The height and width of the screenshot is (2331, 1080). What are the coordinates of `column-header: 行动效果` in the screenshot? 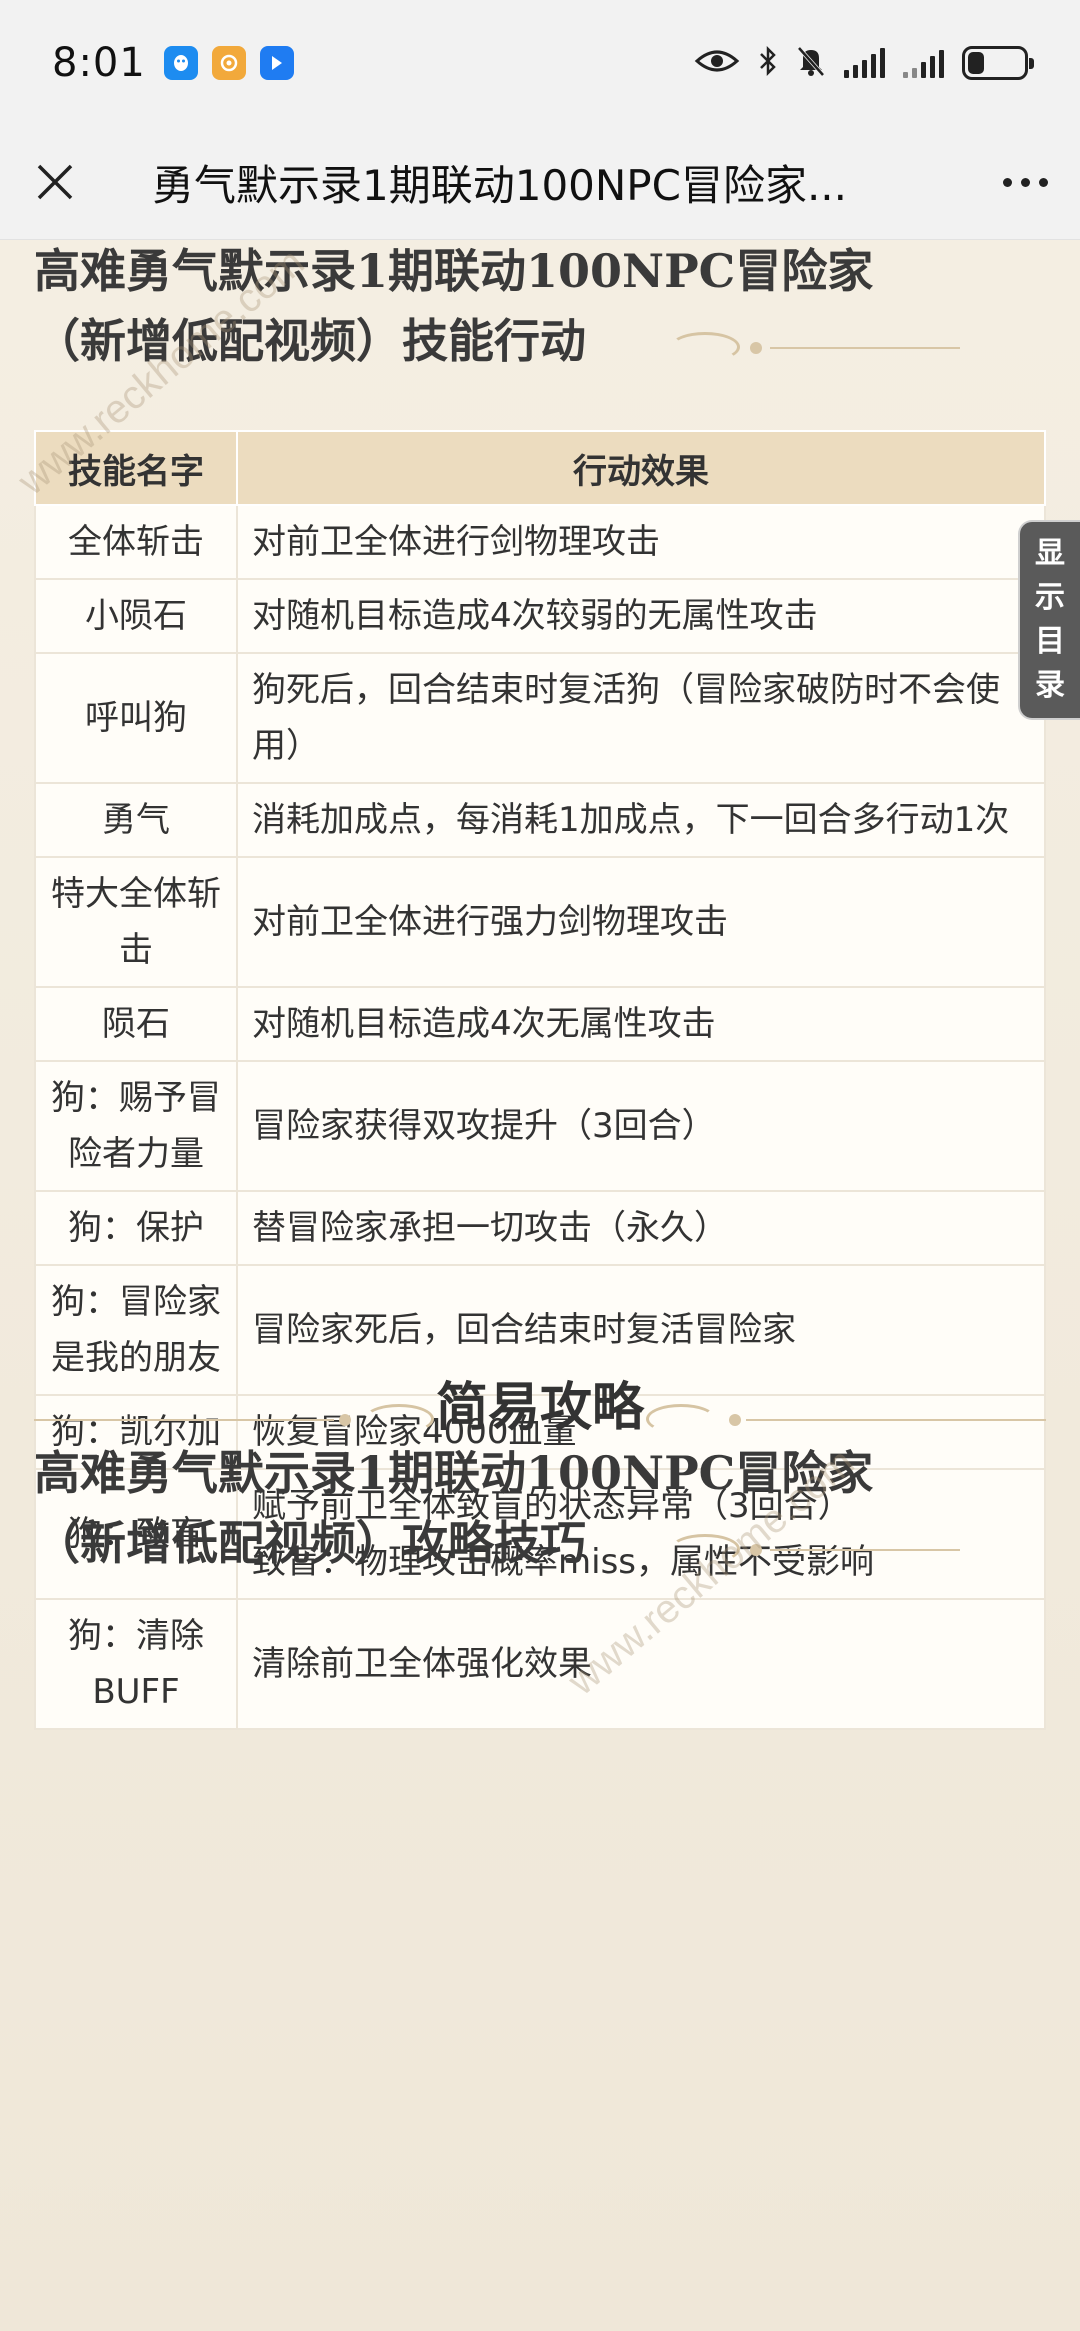 It's located at (641, 468).